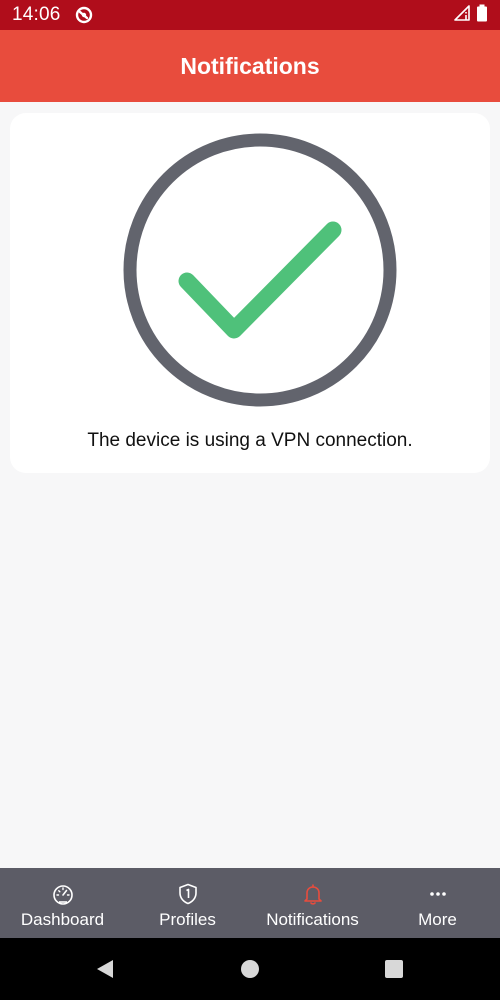  What do you see at coordinates (482, 15) in the screenshot?
I see `battery-icon` at bounding box center [482, 15].